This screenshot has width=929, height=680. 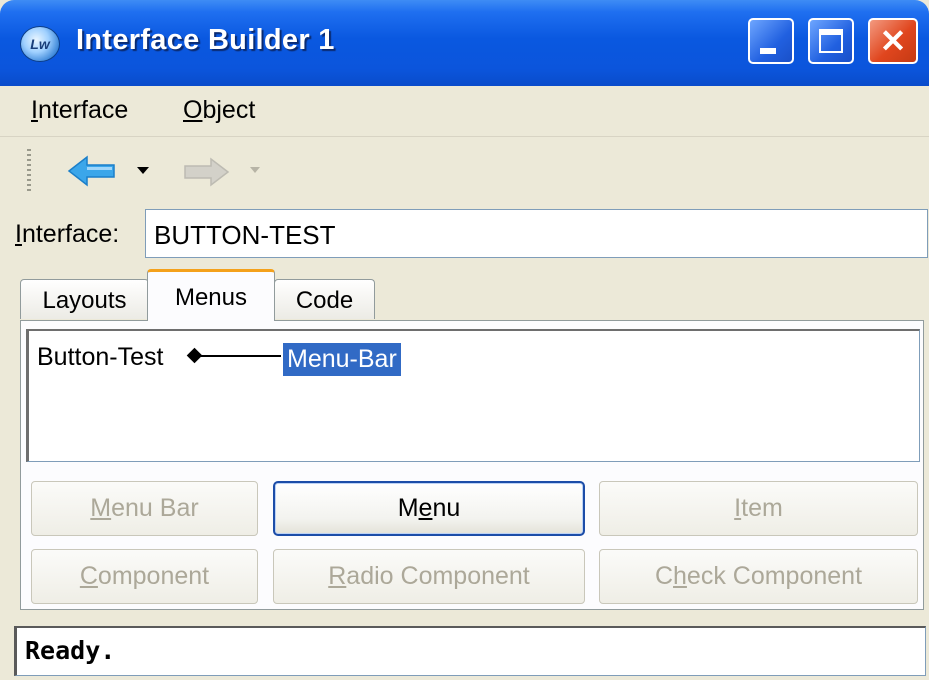 What do you see at coordinates (70, 234) in the screenshot?
I see `interface-label-text: nterface:` at bounding box center [70, 234].